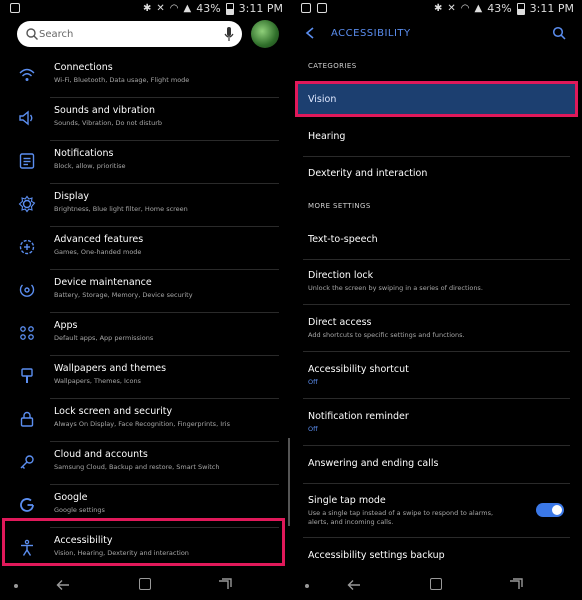 This screenshot has height=600, width=582. What do you see at coordinates (436, 99) in the screenshot?
I see `list-item-vision: Vision` at bounding box center [436, 99].